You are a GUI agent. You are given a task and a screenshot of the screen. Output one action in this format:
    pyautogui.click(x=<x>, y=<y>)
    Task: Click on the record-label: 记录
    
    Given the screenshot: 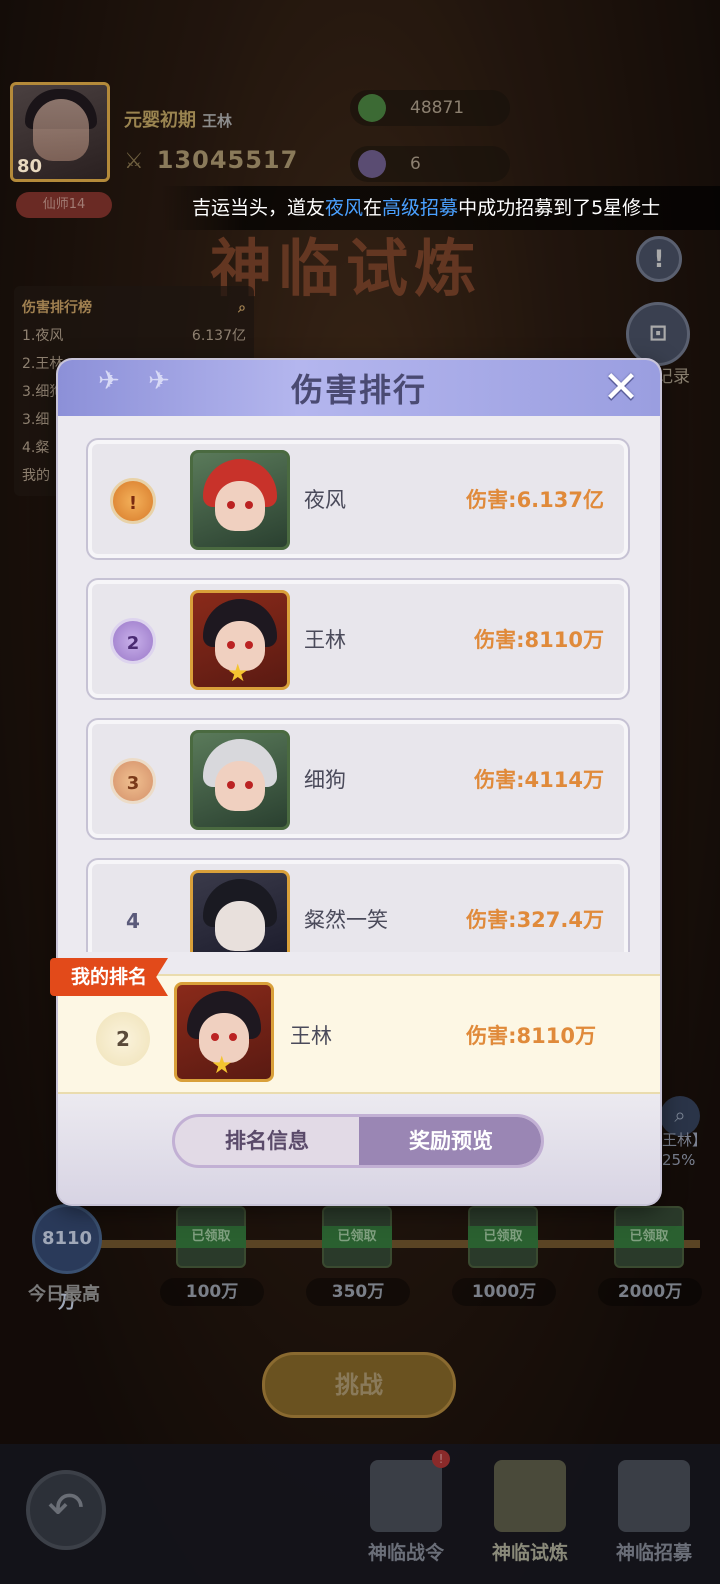 What is the action you would take?
    pyautogui.click(x=673, y=377)
    